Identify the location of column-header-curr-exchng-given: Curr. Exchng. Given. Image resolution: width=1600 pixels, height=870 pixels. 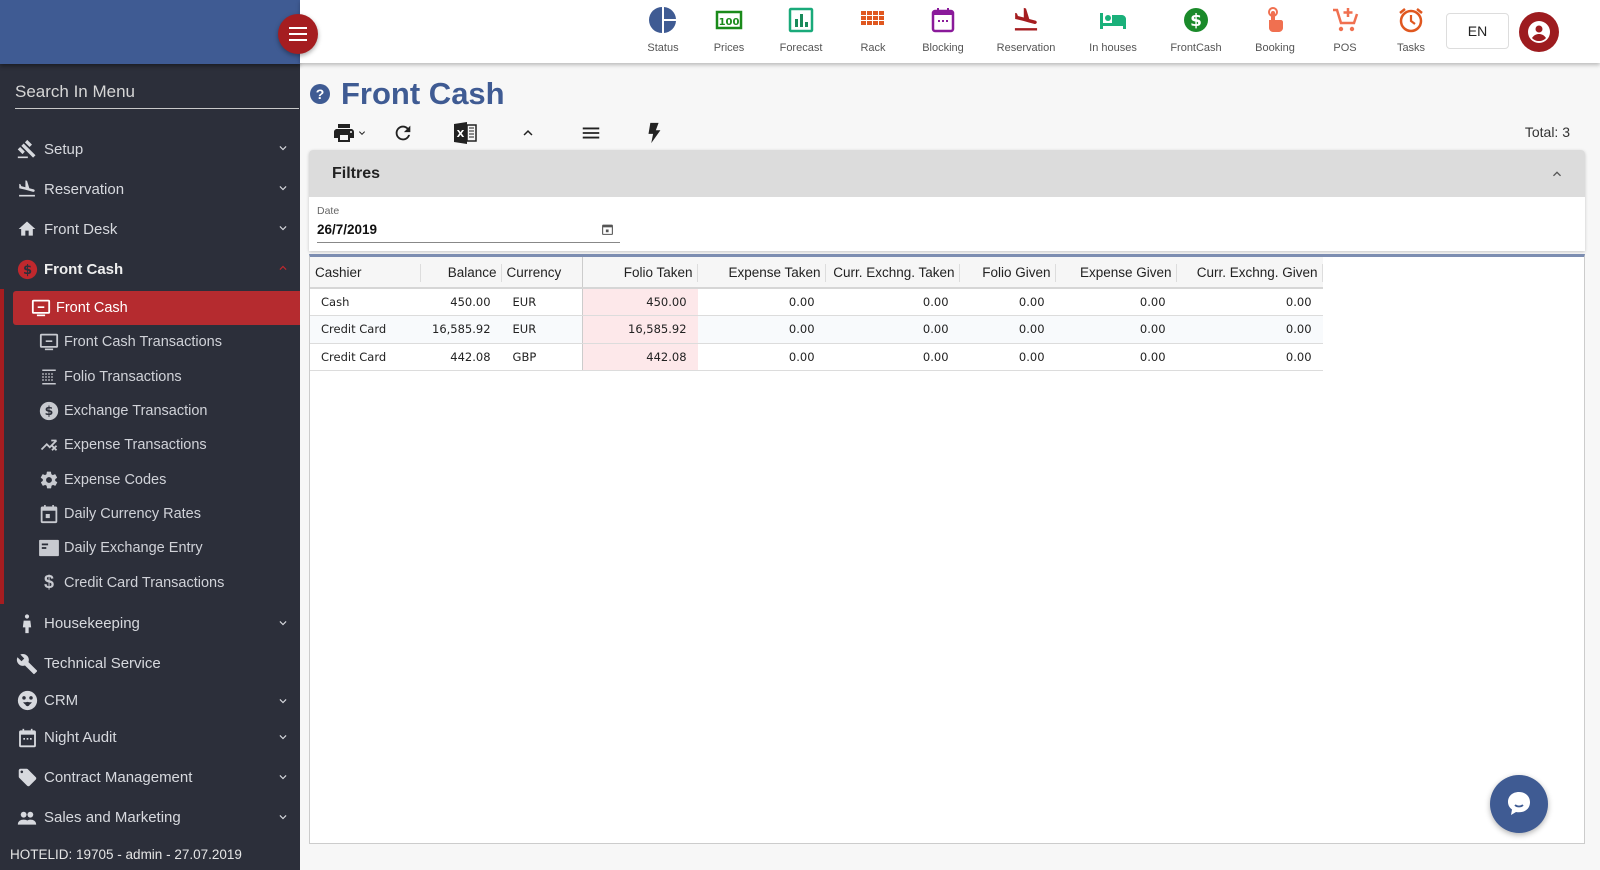
(1249, 273).